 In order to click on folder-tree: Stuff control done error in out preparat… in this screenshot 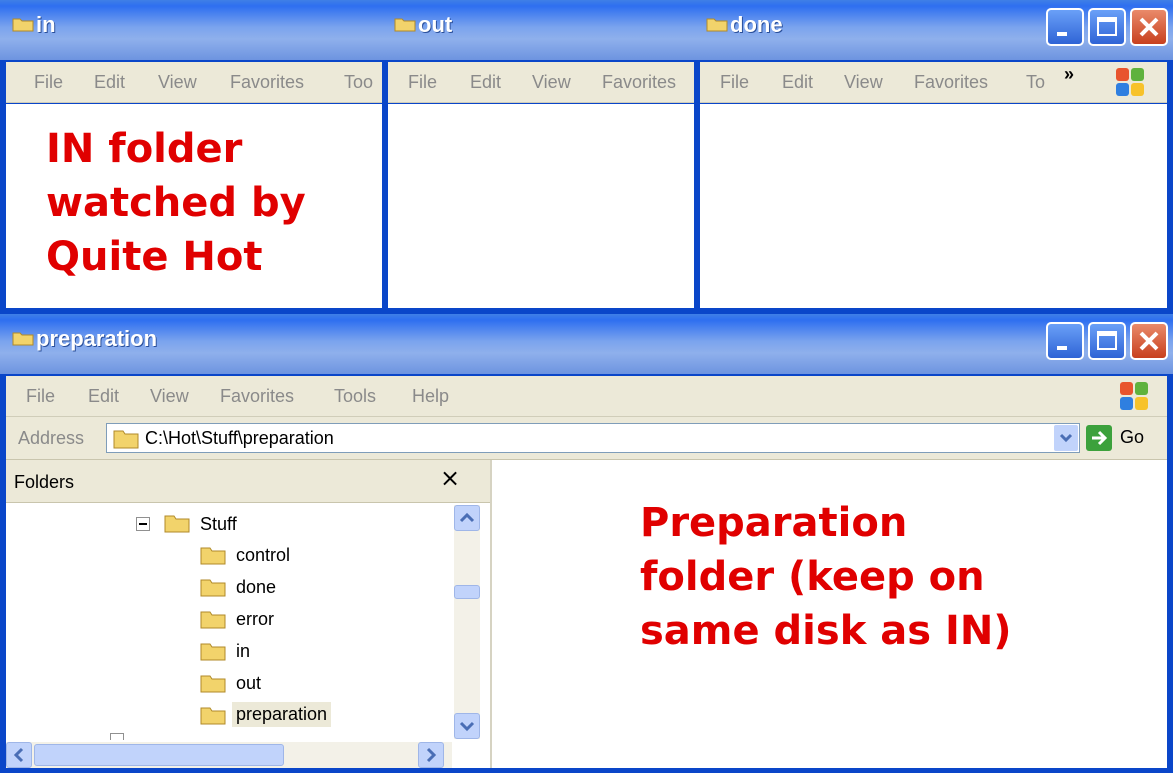, I will do `click(229, 621)`.